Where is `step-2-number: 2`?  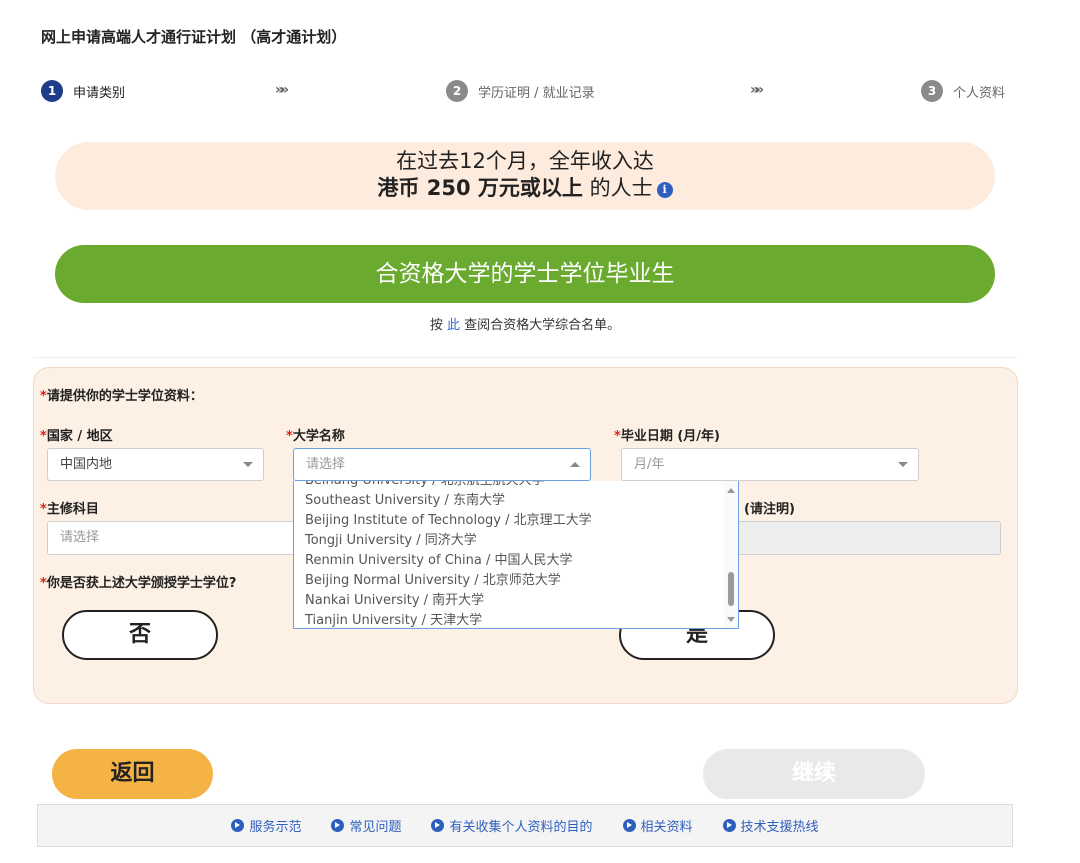
step-2-number: 2 is located at coordinates (457, 91).